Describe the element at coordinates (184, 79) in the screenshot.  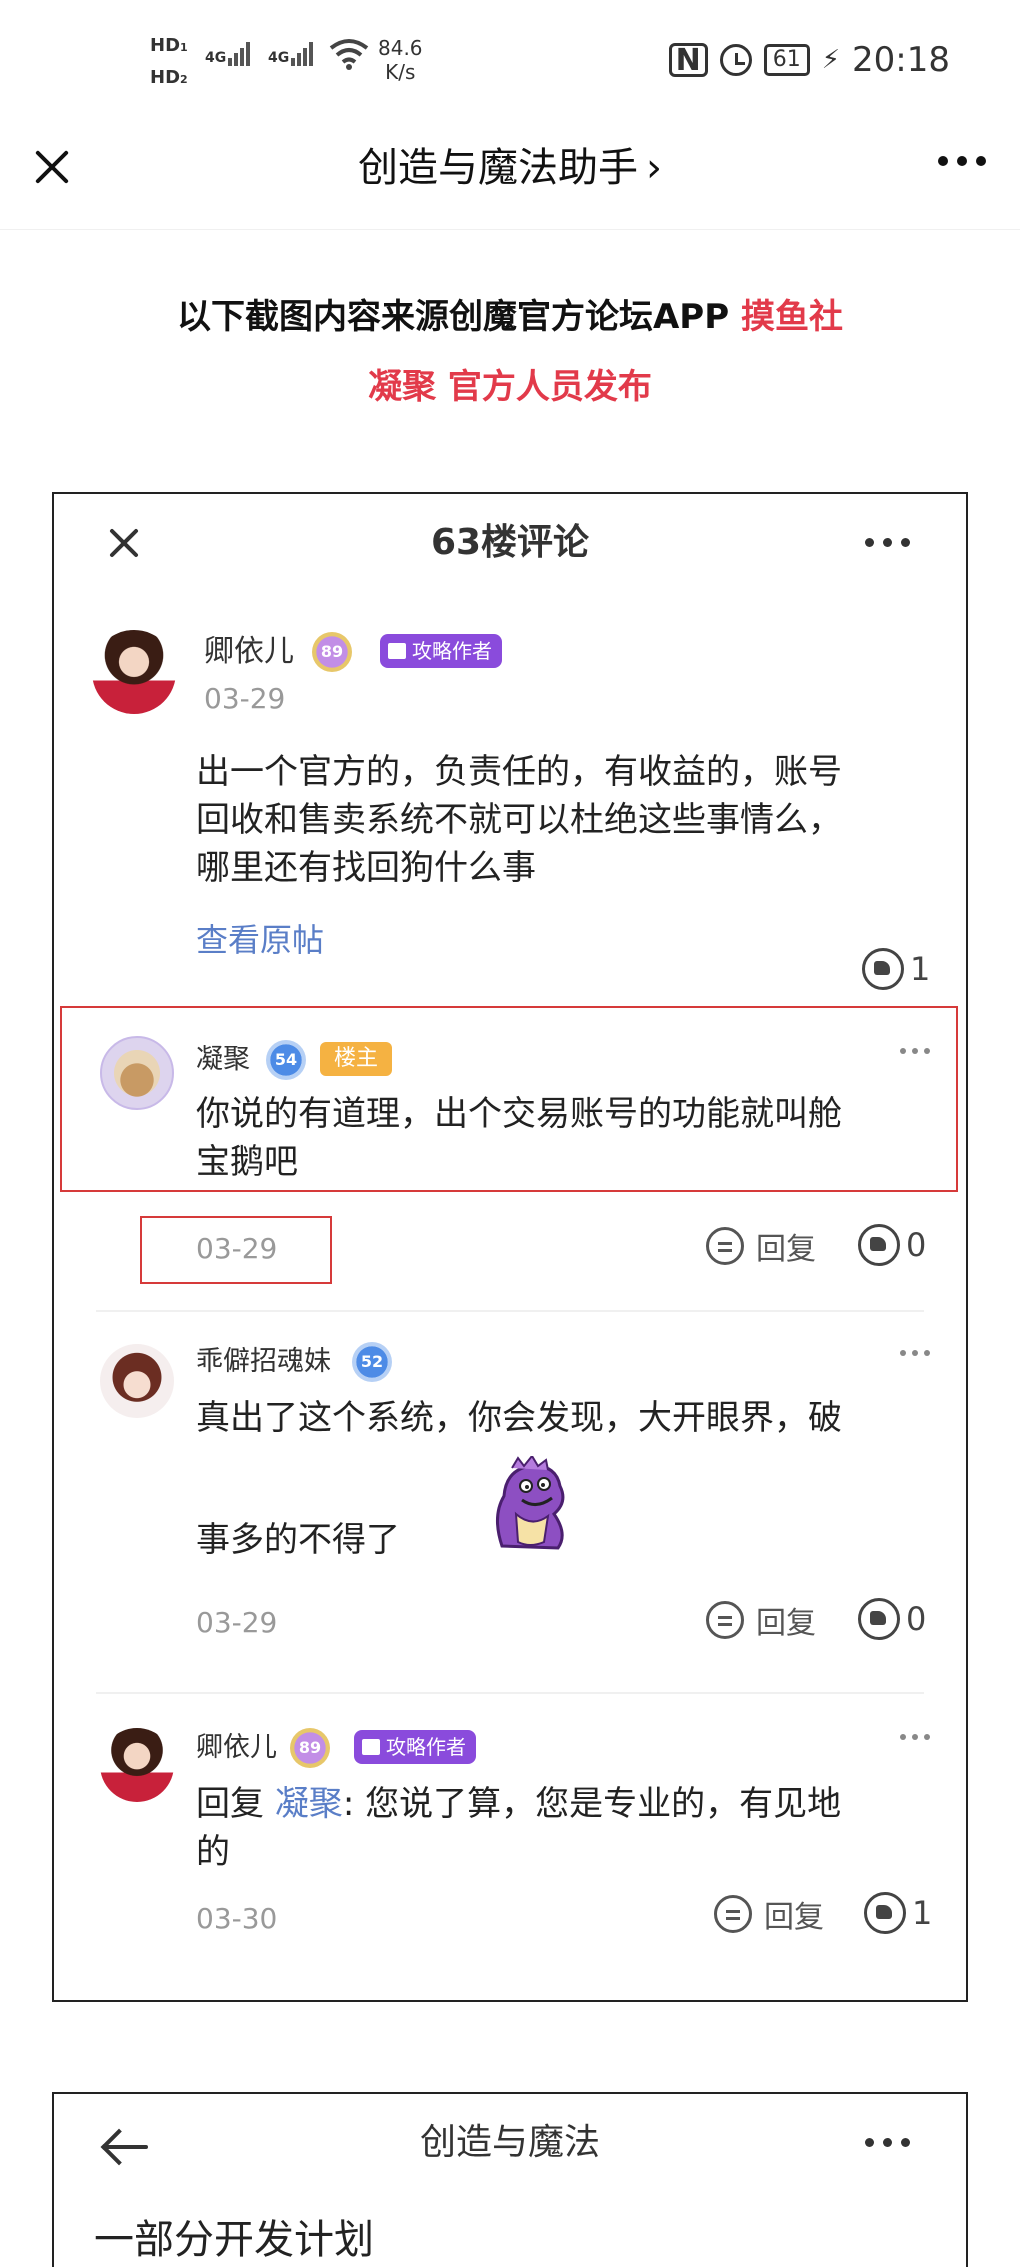
I see `hd2-sub: 2` at that location.